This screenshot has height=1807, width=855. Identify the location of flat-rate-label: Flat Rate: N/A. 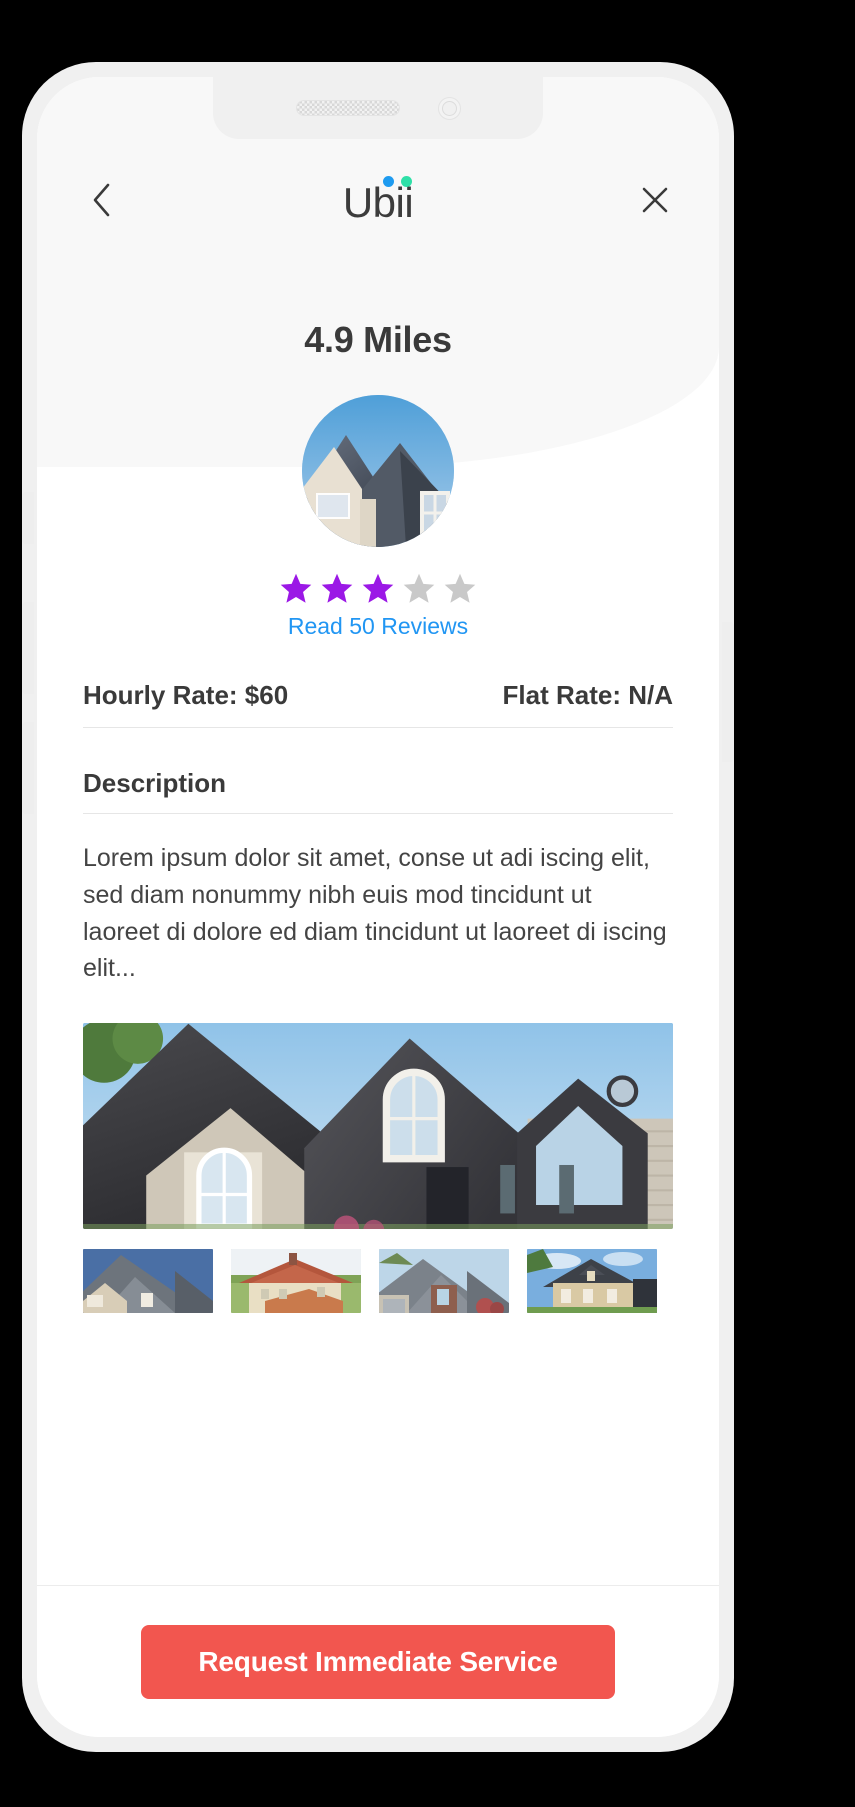
(587, 695).